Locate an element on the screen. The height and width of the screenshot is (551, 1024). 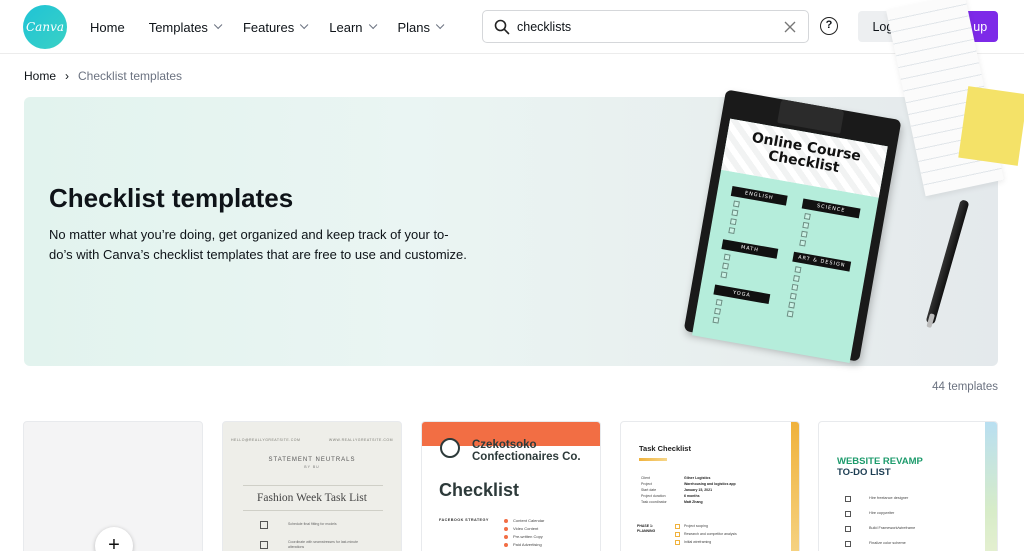
nav-item-home: Home is located at coordinates (107, 27).